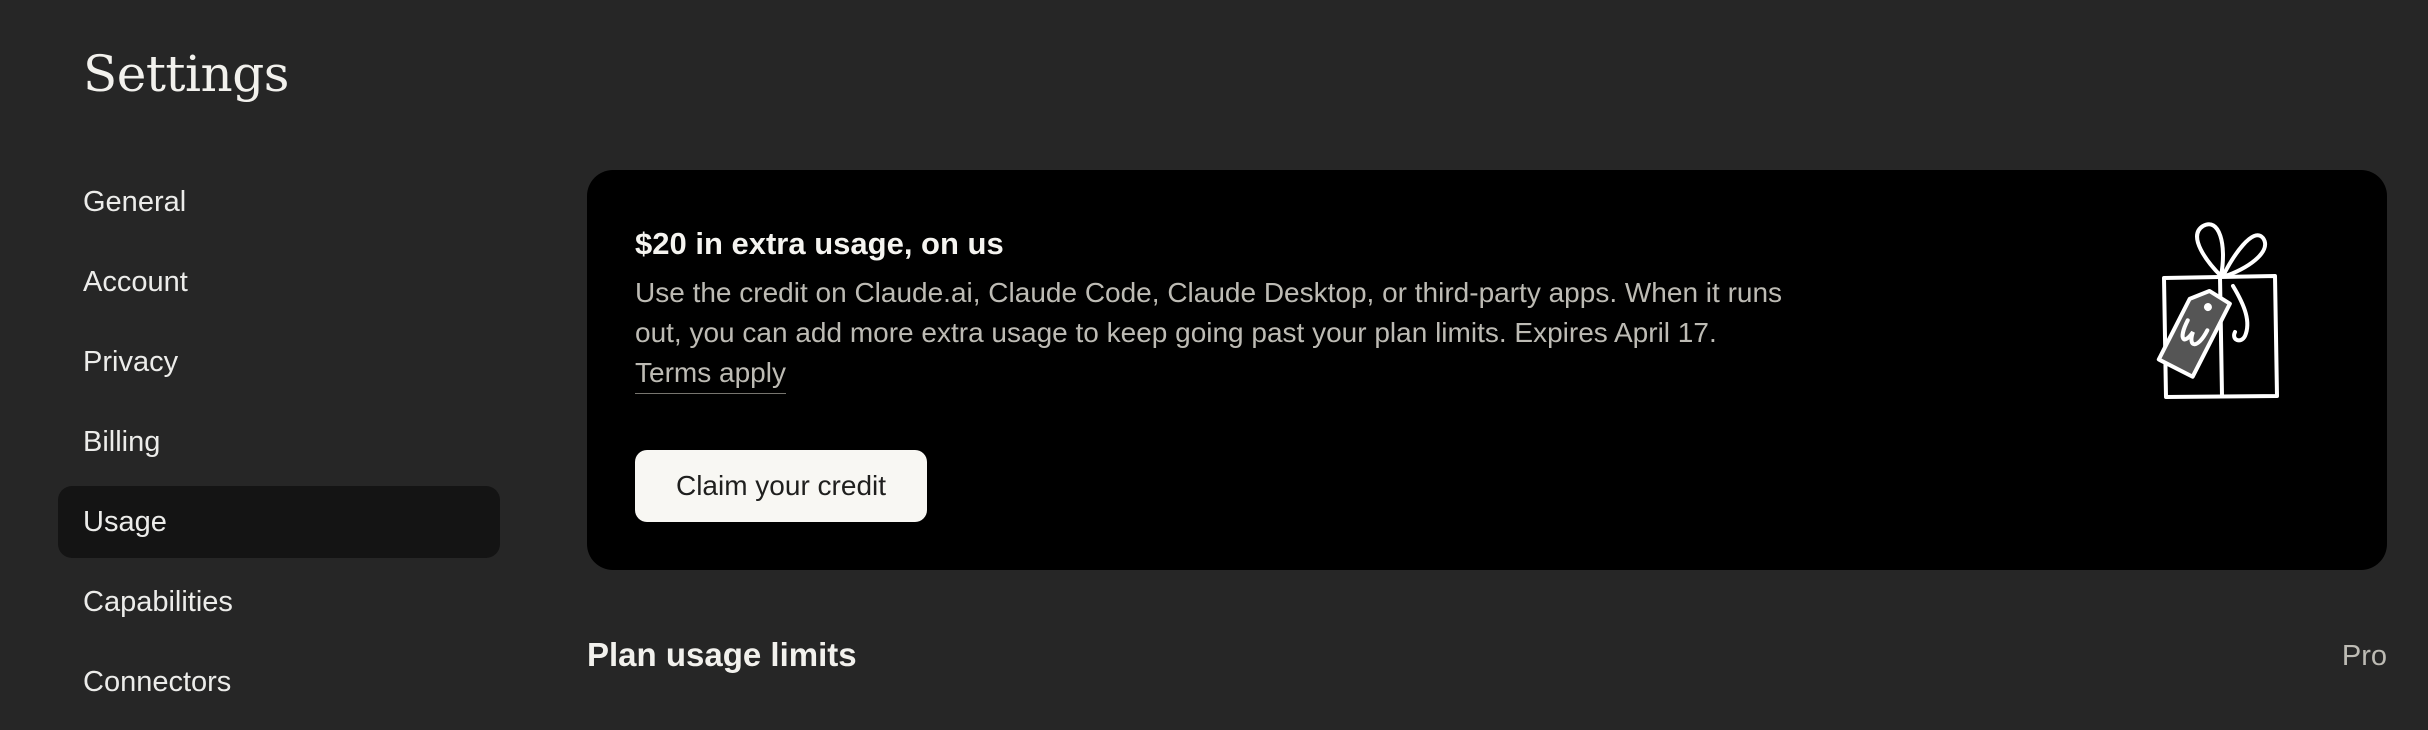 This screenshot has height=730, width=2428. Describe the element at coordinates (710, 373) in the screenshot. I see `terms-apply-link: Terms apply` at that location.